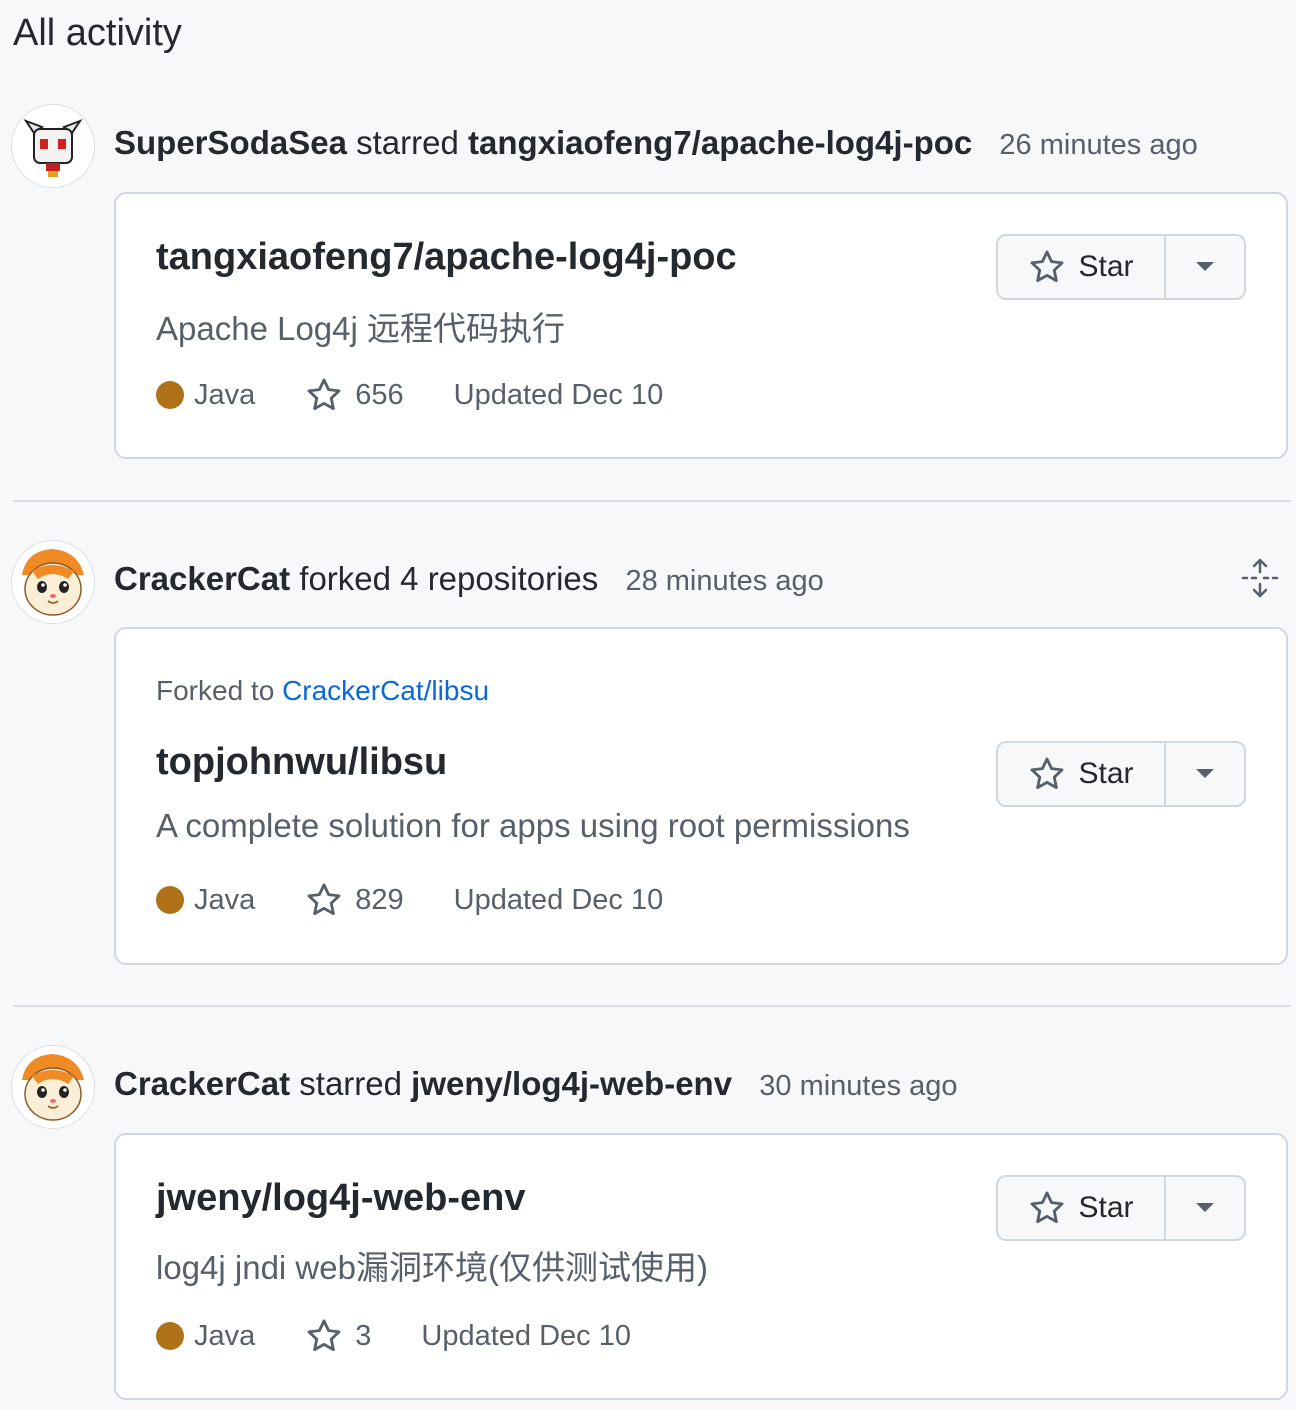 The width and height of the screenshot is (1296, 1409). Describe the element at coordinates (720, 142) in the screenshot. I see `target-repo-link: tangxiaofeng7/apache-log4j-poc` at that location.